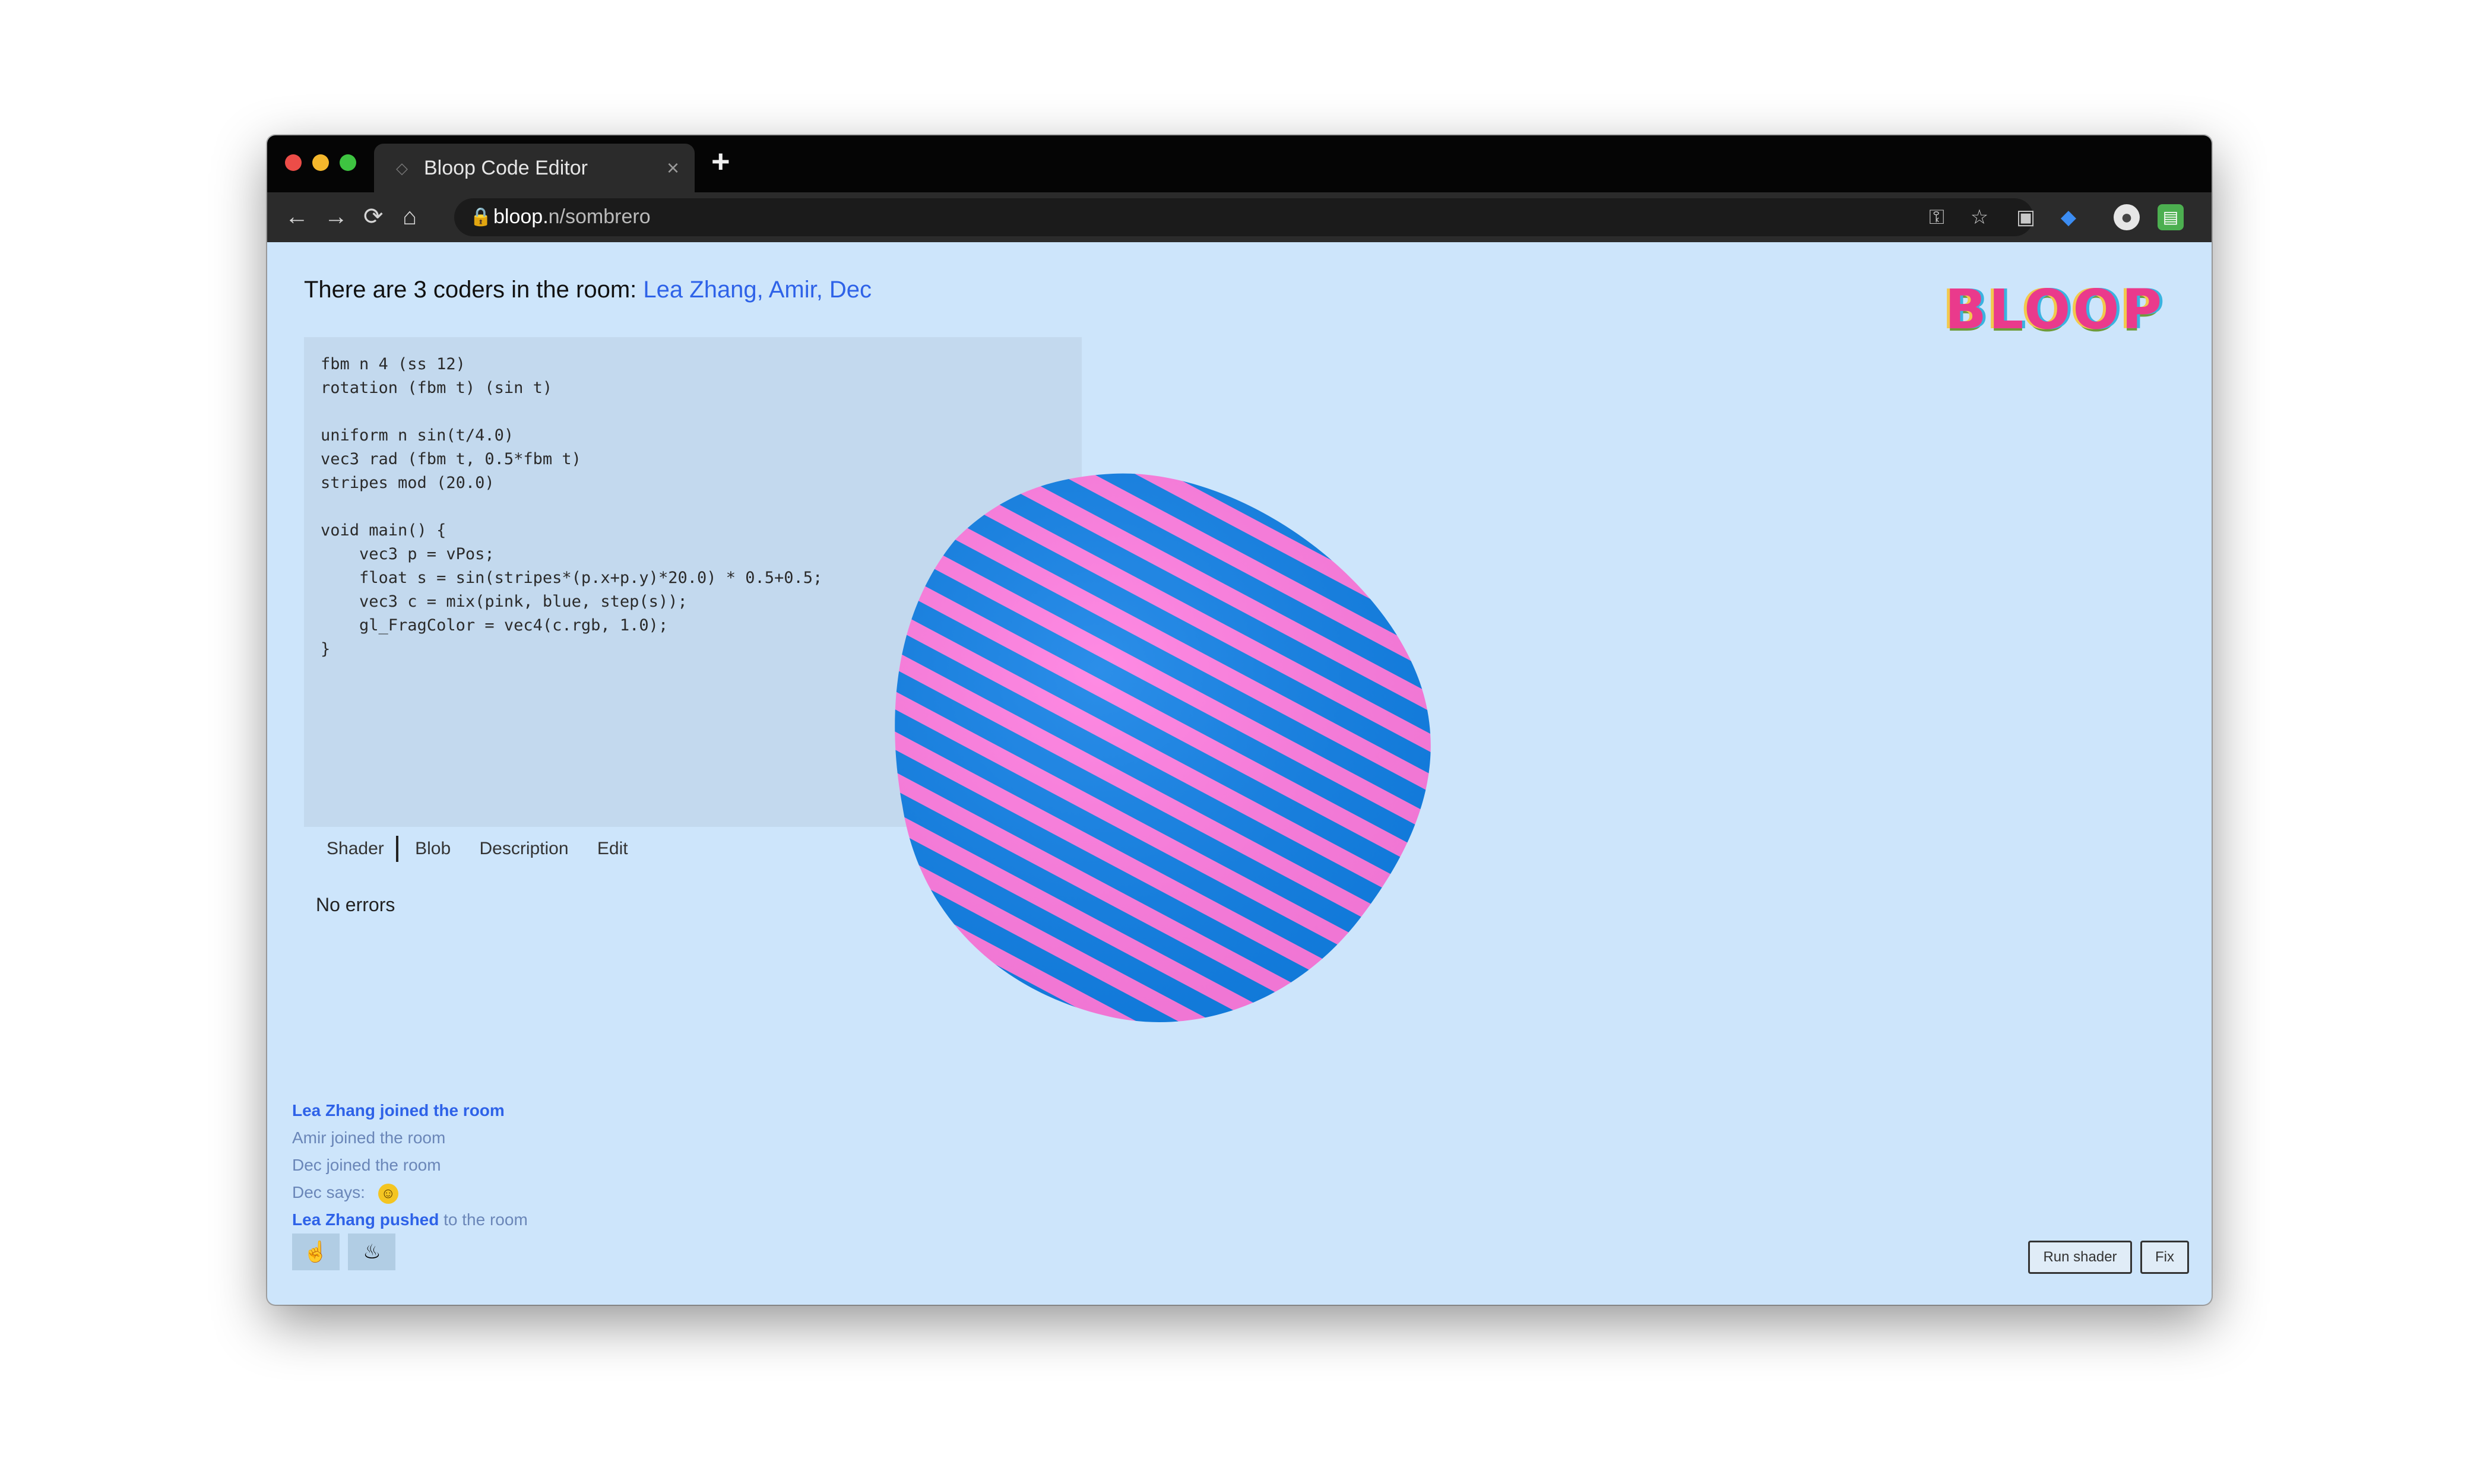 This screenshot has height=1484, width=2474. Describe the element at coordinates (331, 1192) in the screenshot. I see `event-text: Dec says:` at that location.